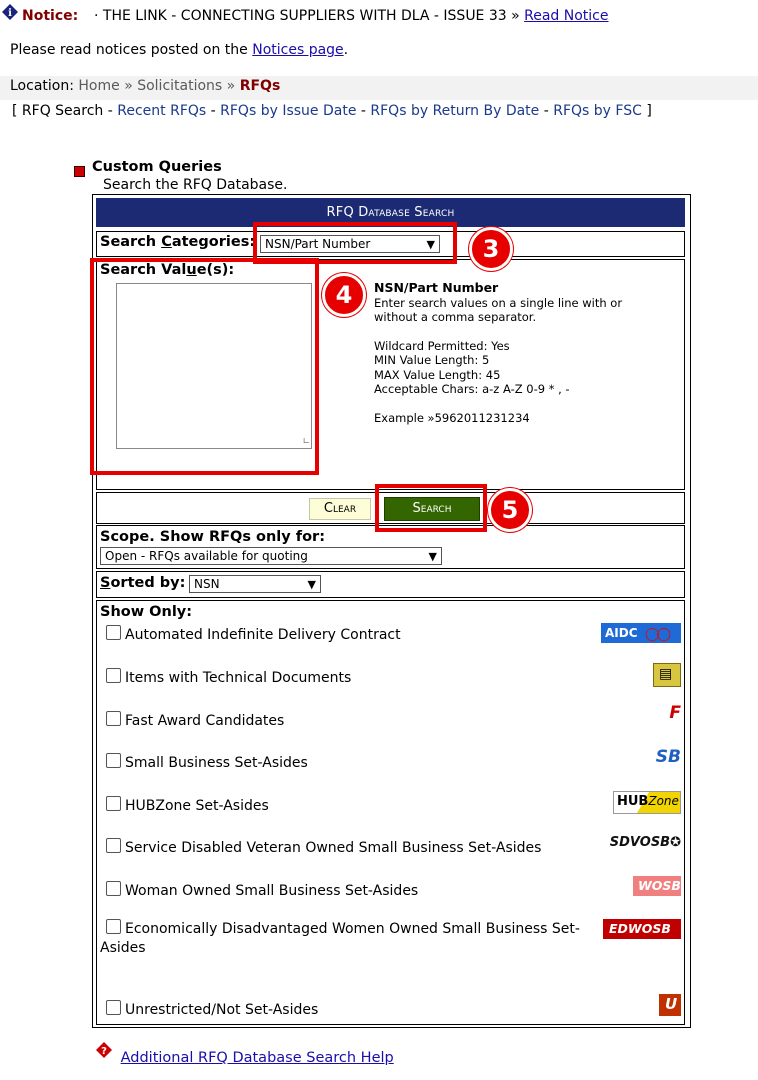 This screenshot has width=758, height=1080. What do you see at coordinates (666, 674) in the screenshot?
I see `document-glyph-icon: ▤` at bounding box center [666, 674].